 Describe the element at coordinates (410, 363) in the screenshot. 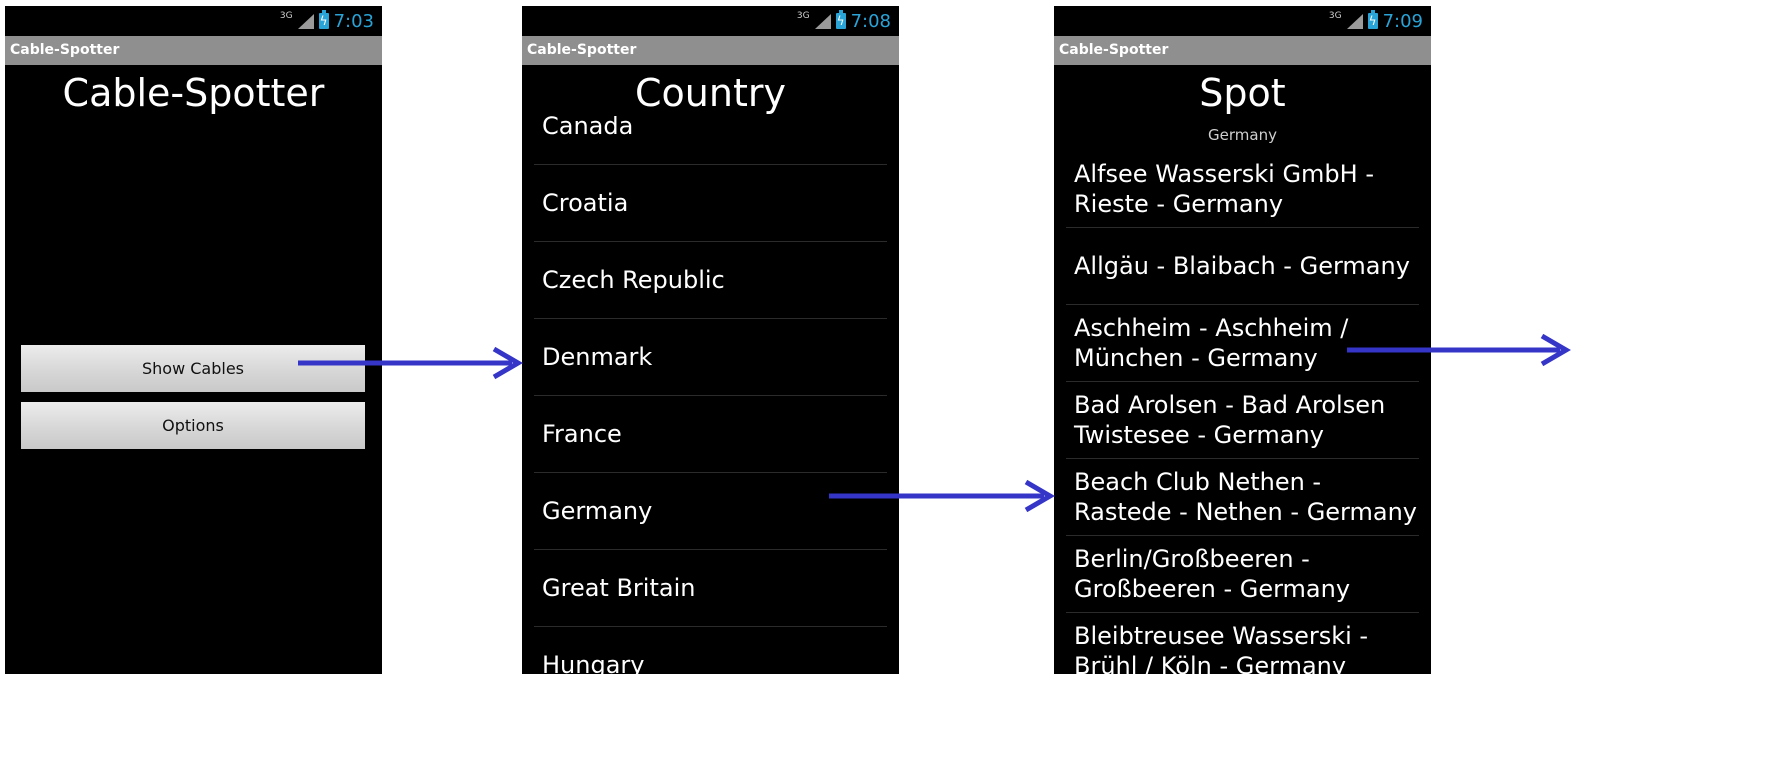

I see `arrow-to-country` at that location.